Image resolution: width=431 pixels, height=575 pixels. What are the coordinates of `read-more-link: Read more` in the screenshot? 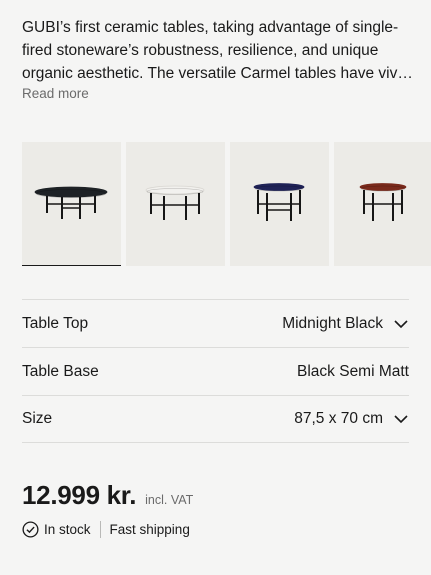 It's located at (55, 93).